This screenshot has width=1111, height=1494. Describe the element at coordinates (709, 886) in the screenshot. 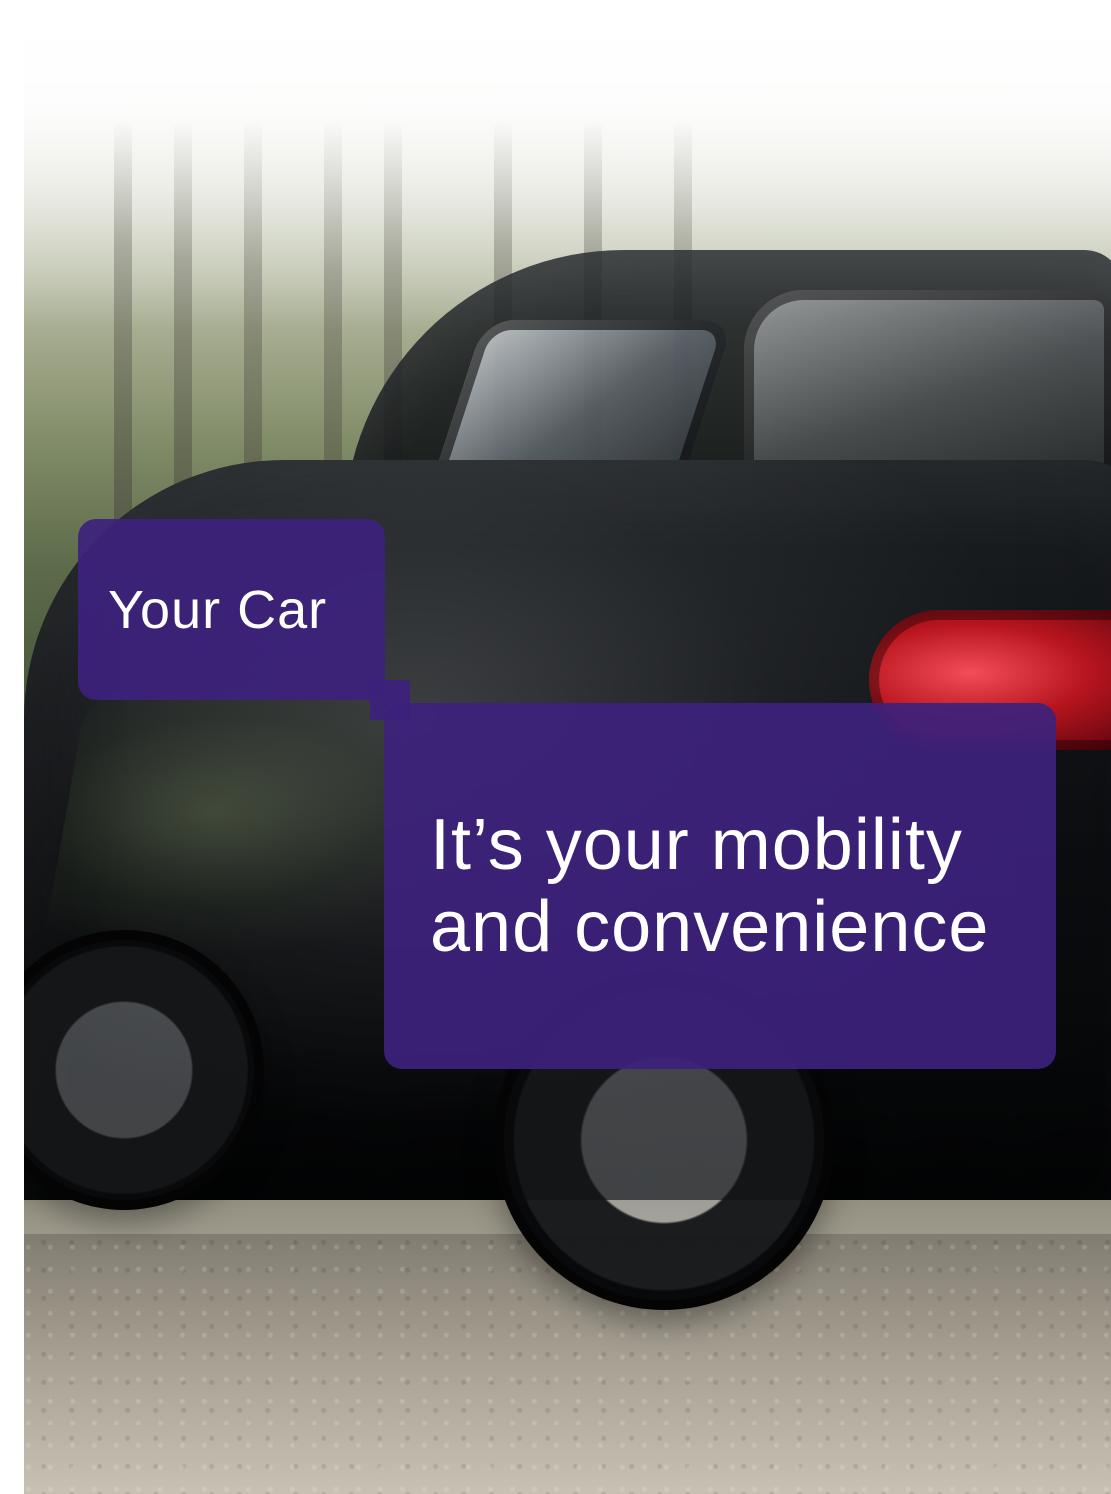

I see `panel-large-text: It’s your mobility and convenience` at that location.